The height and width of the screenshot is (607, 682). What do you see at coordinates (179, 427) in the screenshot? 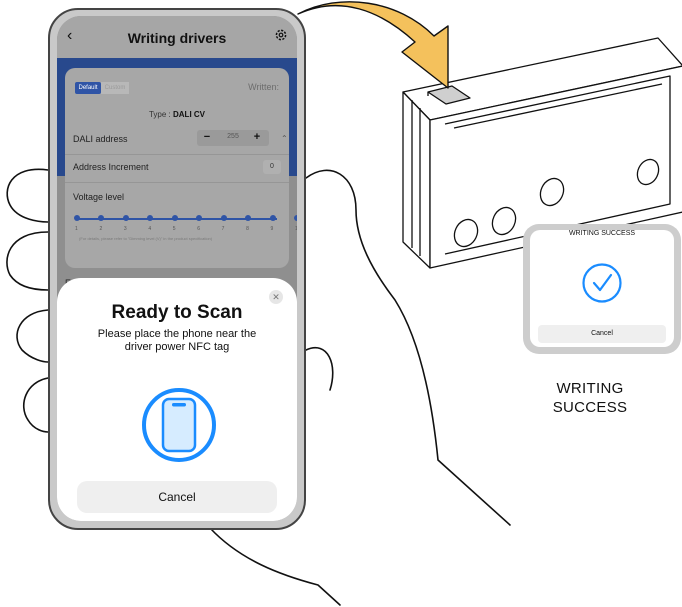
I see `phone-nfc-icon` at bounding box center [179, 427].